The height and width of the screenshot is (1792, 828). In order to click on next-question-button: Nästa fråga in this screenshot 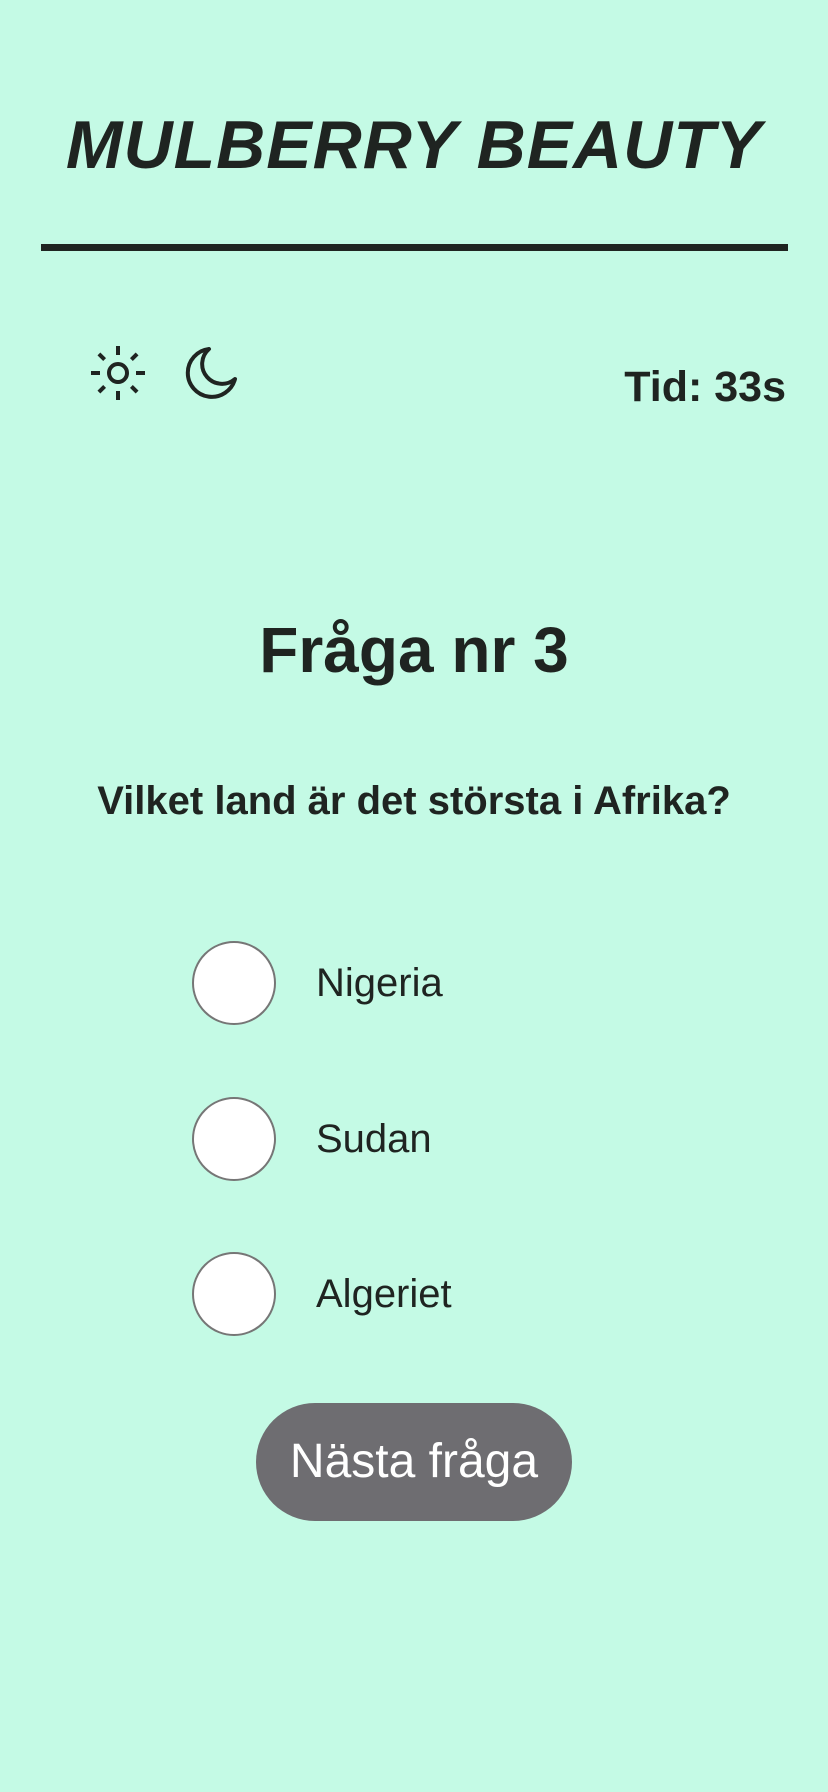, I will do `click(414, 1462)`.